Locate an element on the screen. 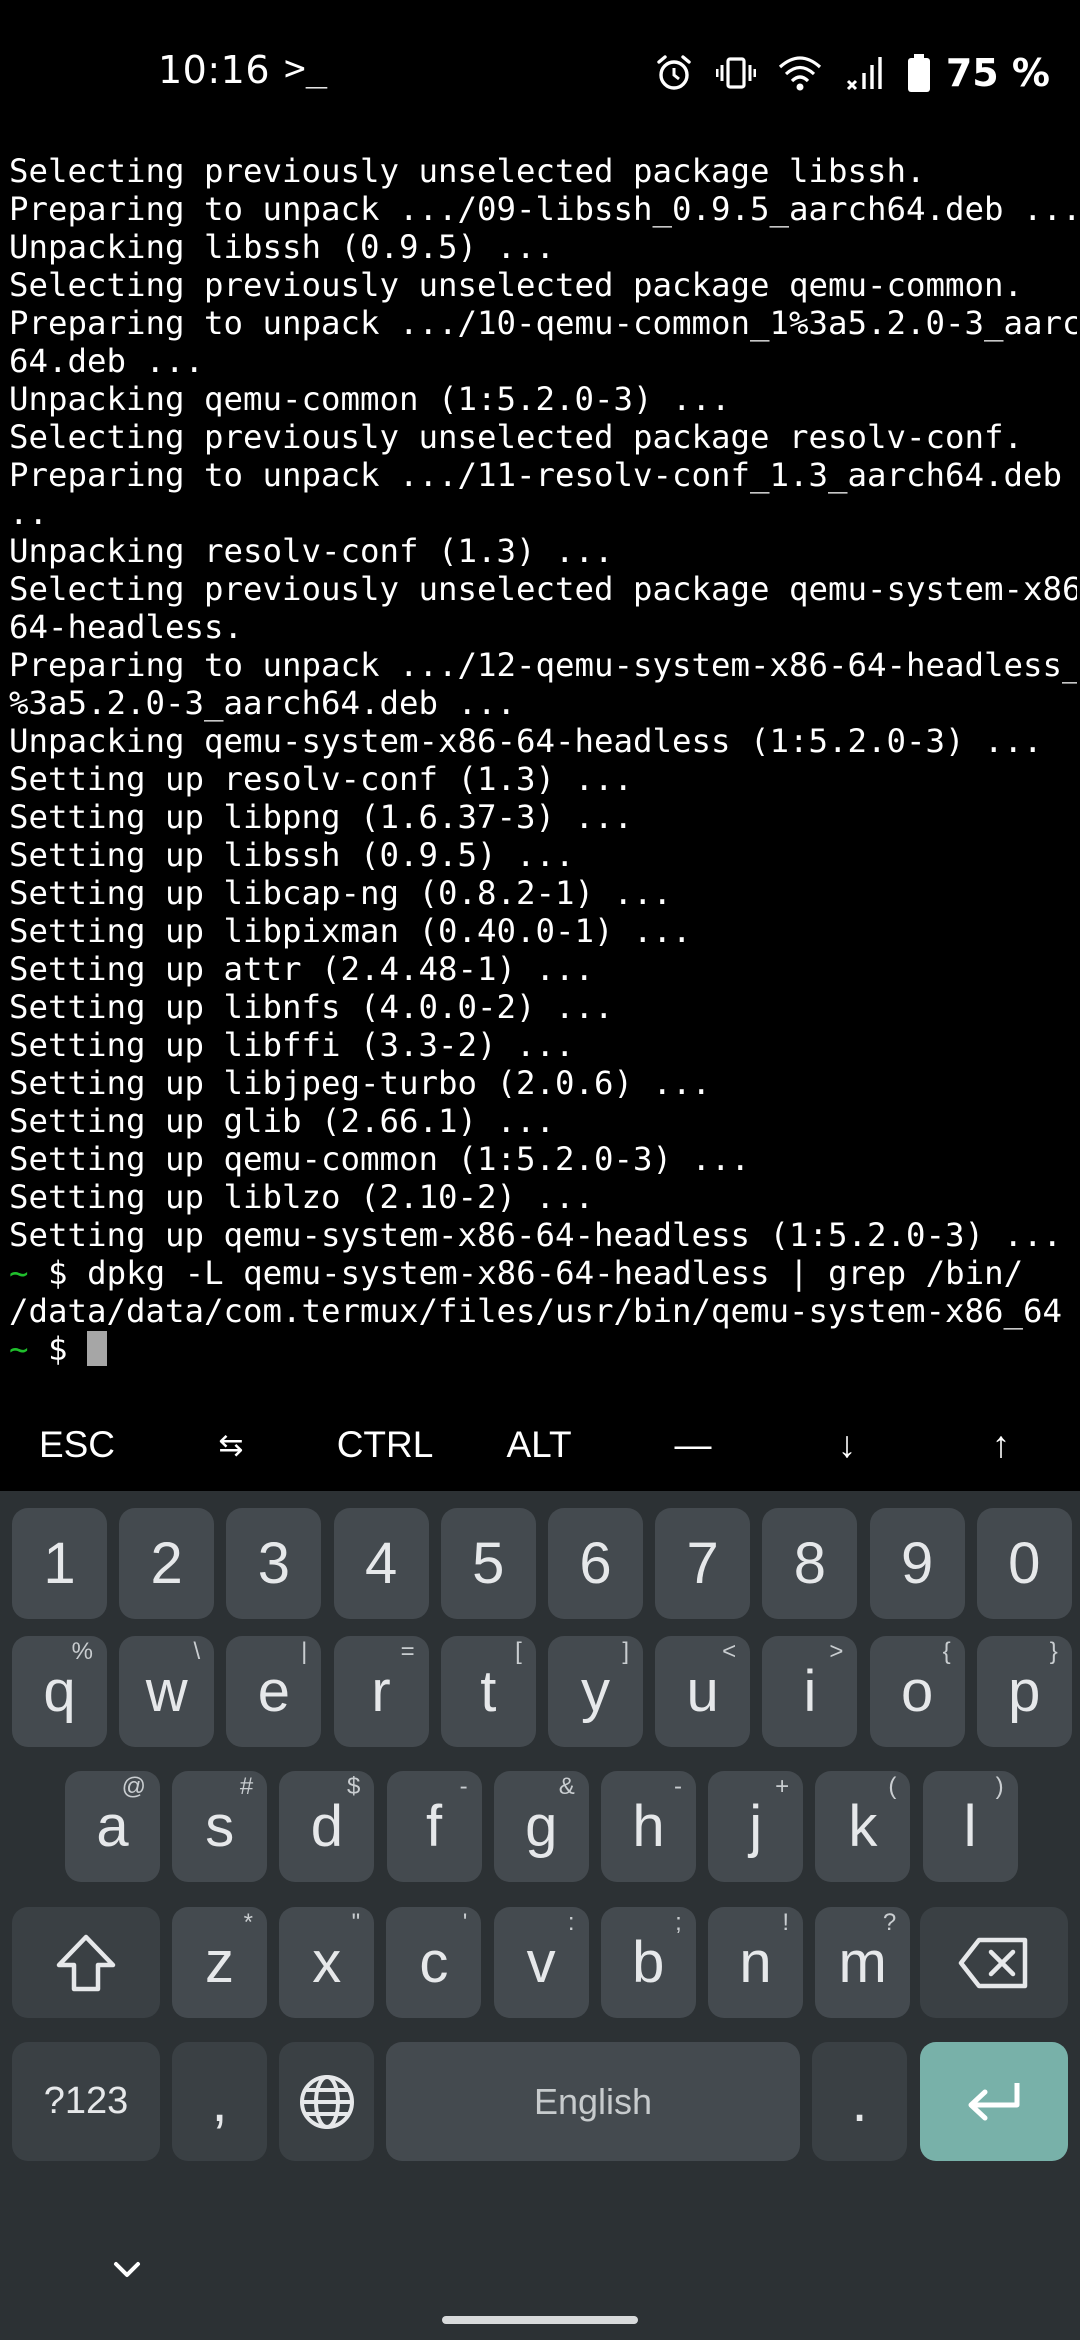  active-prompt: ~ $ is located at coordinates (543, 1348).